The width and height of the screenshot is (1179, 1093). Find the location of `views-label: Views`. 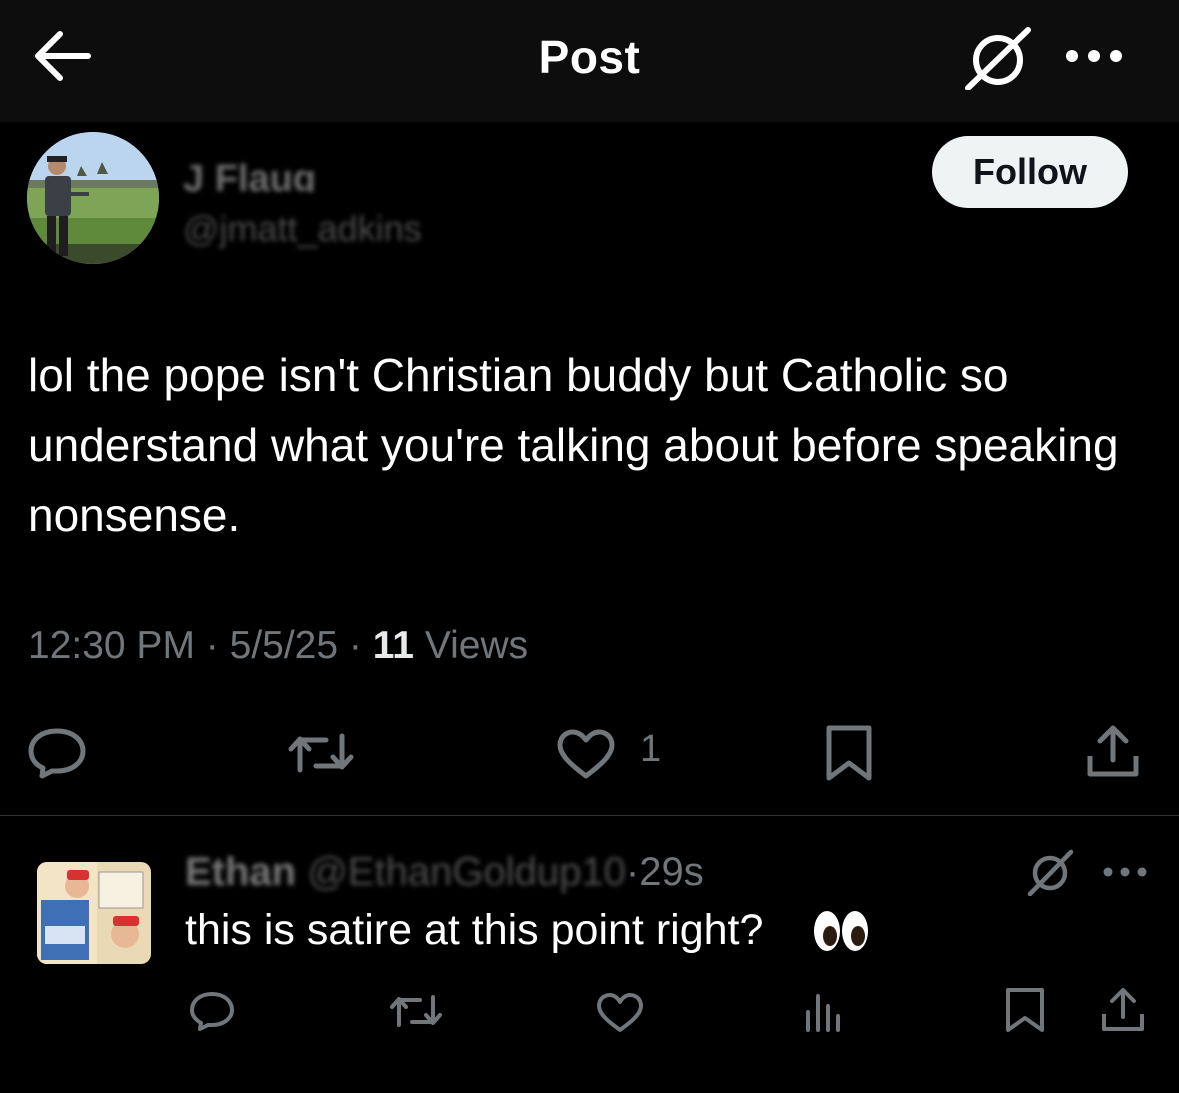

views-label: Views is located at coordinates (476, 645).